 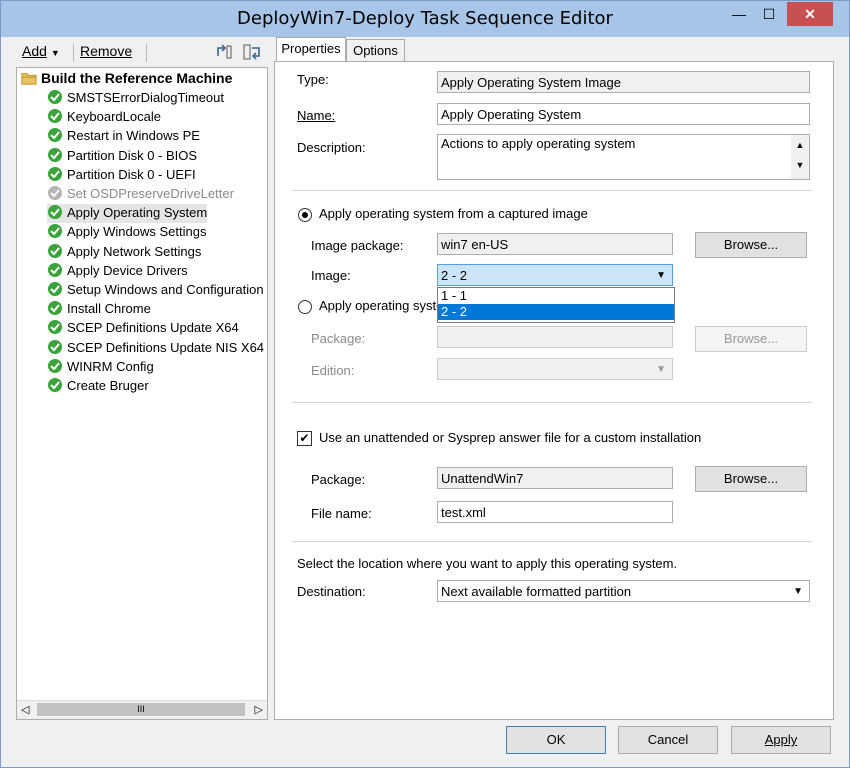 I want to click on close-button: ✕, so click(x=810, y=14).